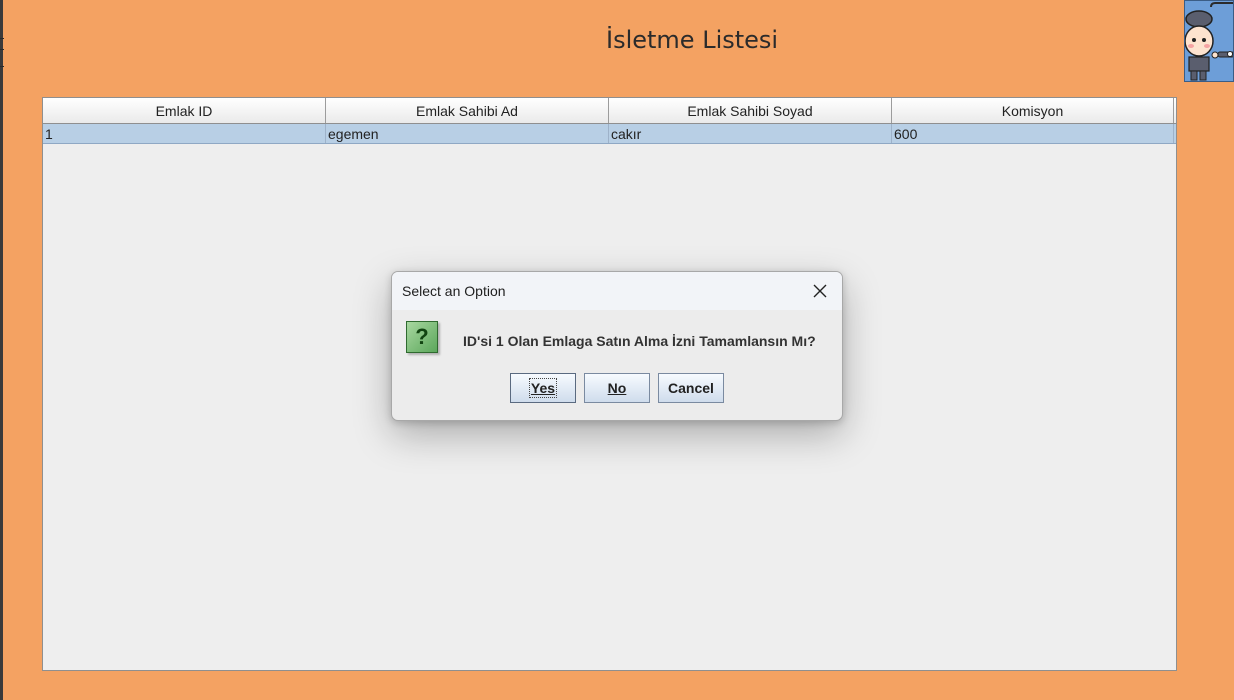 This screenshot has width=1234, height=700. Describe the element at coordinates (617, 291) in the screenshot. I see `dialog-titlebar: Select an Option` at that location.